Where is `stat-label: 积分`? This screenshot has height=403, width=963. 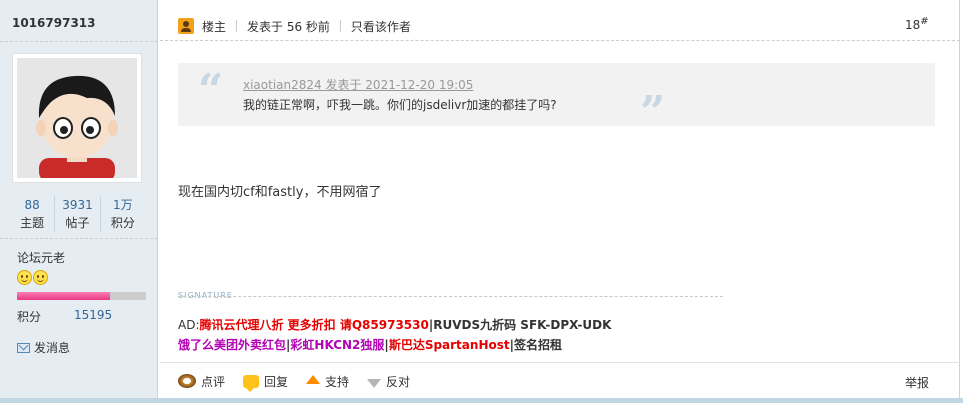 stat-label: 积分 is located at coordinates (122, 223).